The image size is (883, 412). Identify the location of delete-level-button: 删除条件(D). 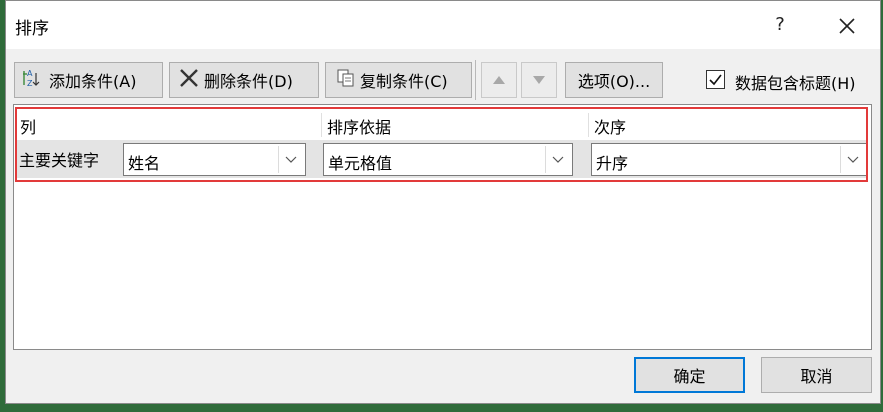
(244, 80).